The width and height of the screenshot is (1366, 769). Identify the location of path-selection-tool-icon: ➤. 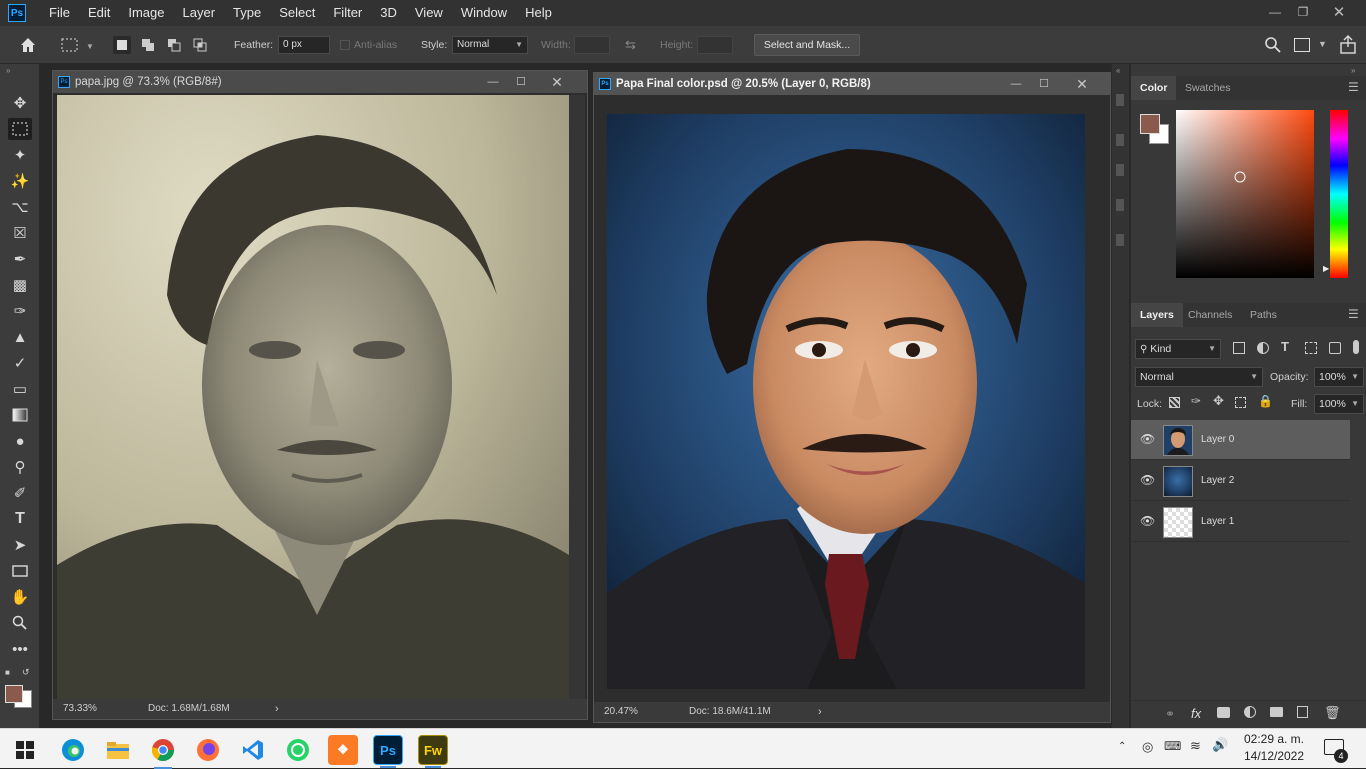
(20, 545).